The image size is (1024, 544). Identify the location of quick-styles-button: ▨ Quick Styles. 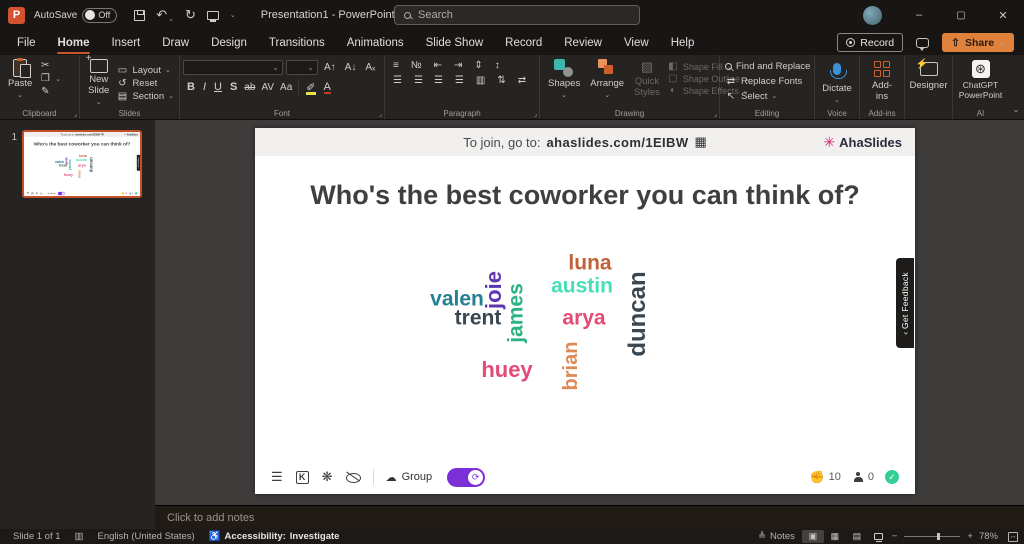
(647, 79).